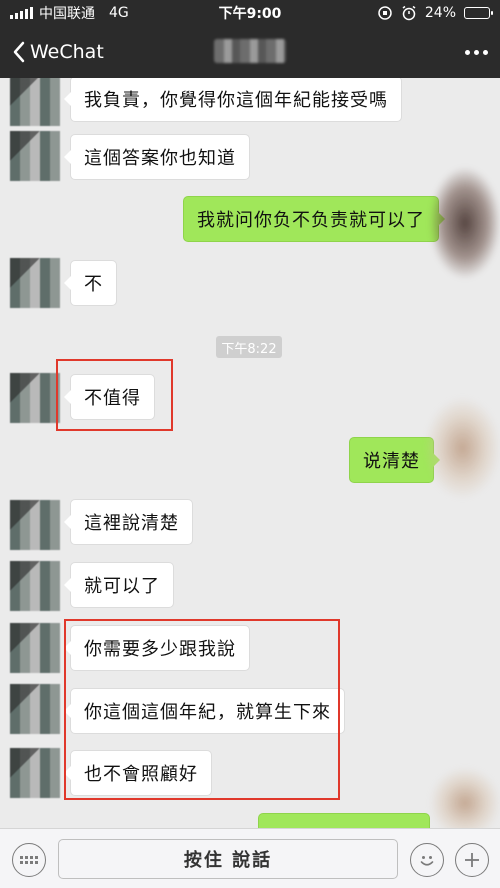 This screenshot has height=888, width=500. Describe the element at coordinates (233, 100) in the screenshot. I see `incoming-message: 我負責，你覺得你這個年紀能接受嗎` at that location.